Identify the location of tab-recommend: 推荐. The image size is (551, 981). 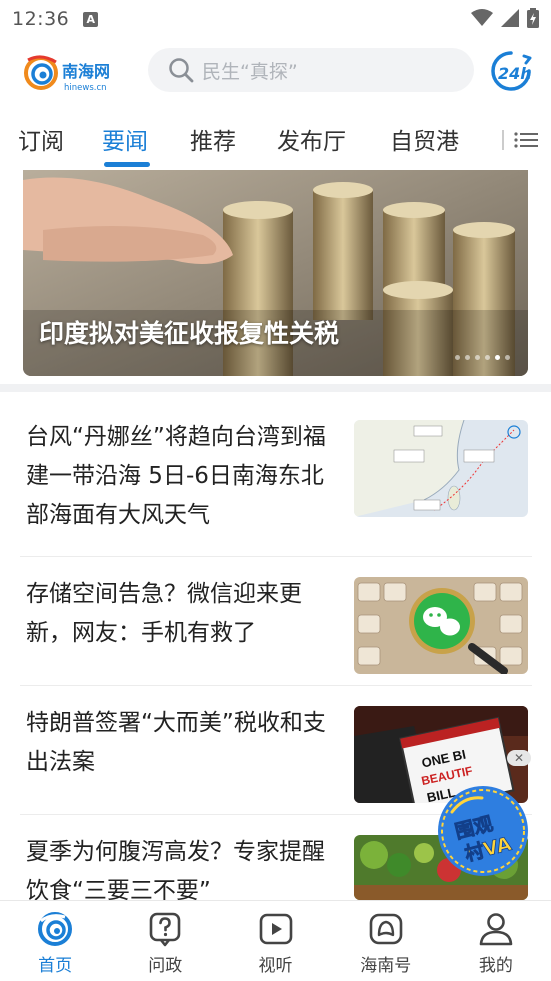
(213, 139).